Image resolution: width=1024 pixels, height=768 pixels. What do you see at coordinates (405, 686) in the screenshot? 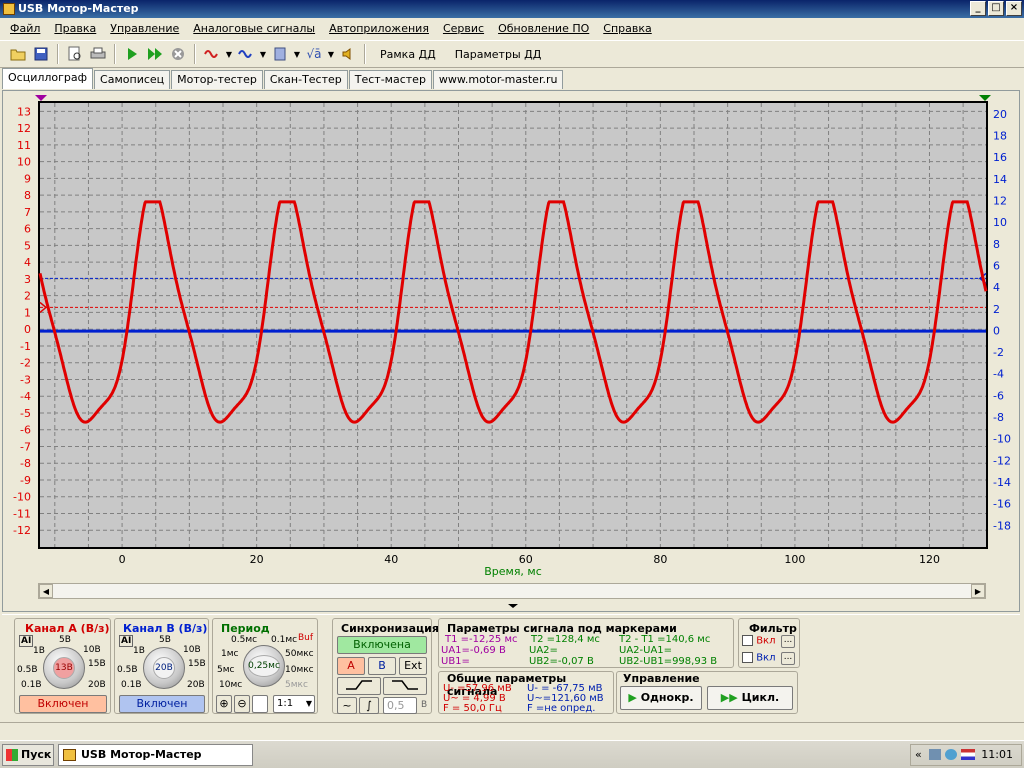
I see `falling-edge-icon` at bounding box center [405, 686].